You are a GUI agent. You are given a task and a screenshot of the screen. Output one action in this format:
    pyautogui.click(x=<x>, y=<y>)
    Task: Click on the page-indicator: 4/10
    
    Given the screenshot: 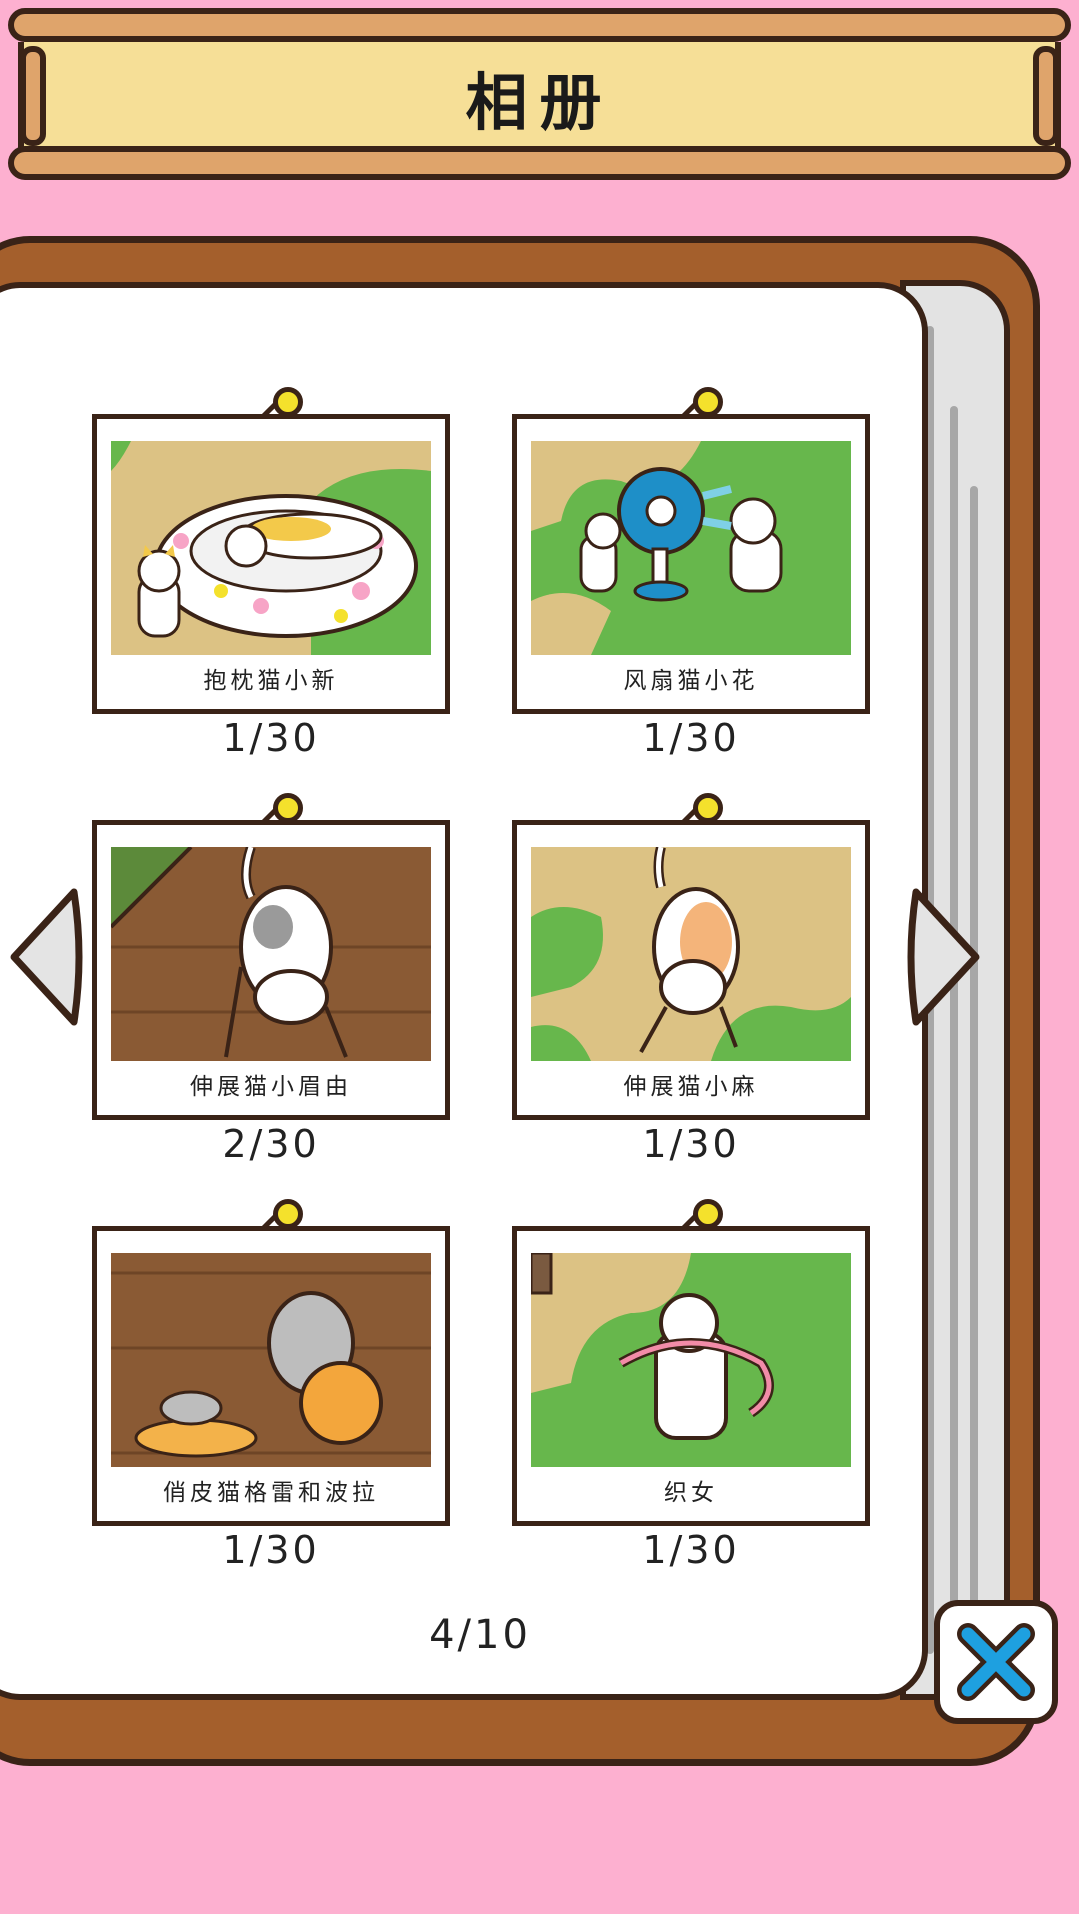 What is the action you would take?
    pyautogui.click(x=480, y=1635)
    